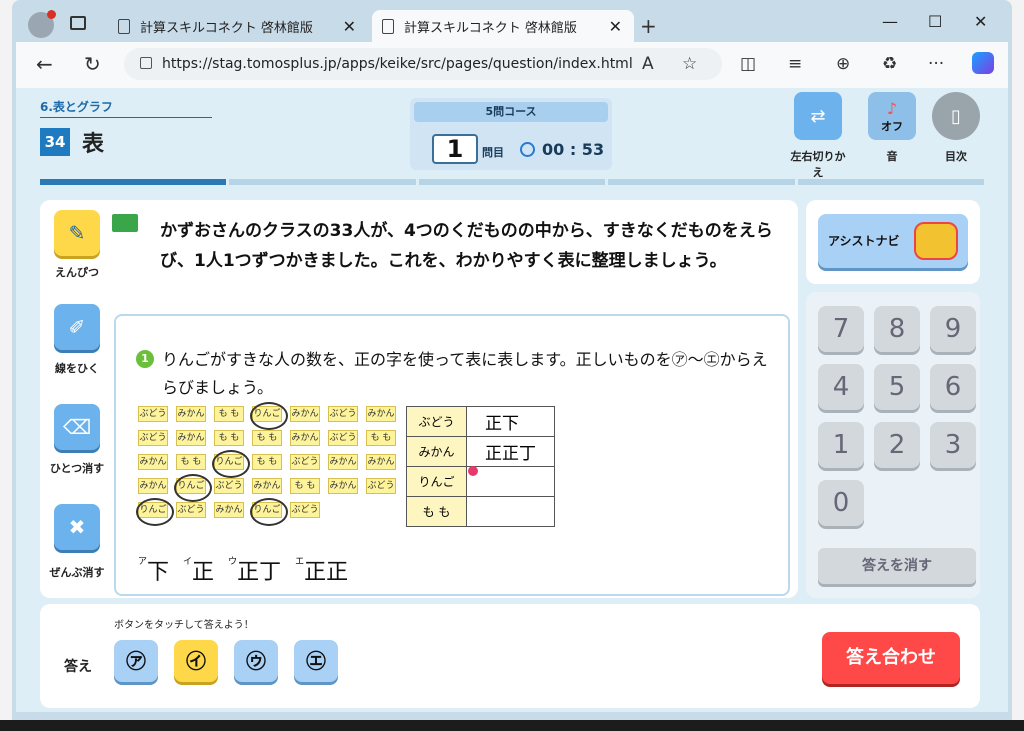 The height and width of the screenshot is (731, 1024). I want to click on minimize-button: —, so click(890, 21).